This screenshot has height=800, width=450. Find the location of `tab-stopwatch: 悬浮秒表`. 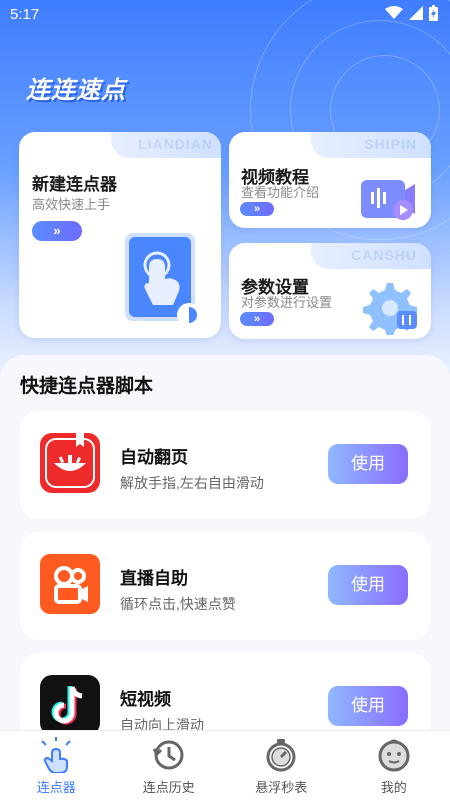

tab-stopwatch: 悬浮秒表 is located at coordinates (281, 765).